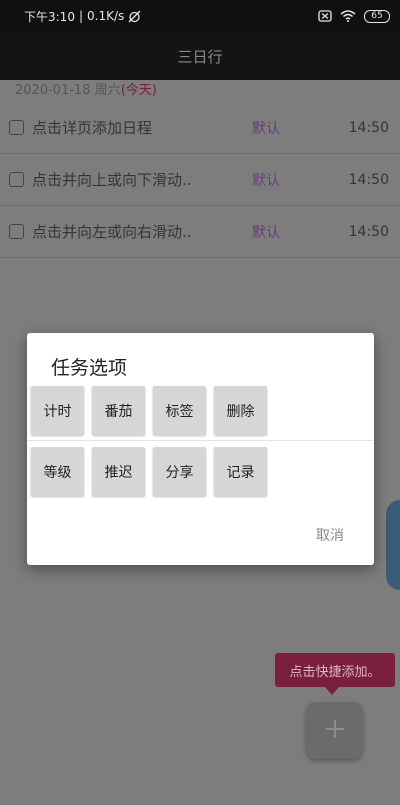 This screenshot has height=805, width=400. Describe the element at coordinates (200, 16) in the screenshot. I see `status-bar: 下午3:10 | 0.1K/s 65` at that location.